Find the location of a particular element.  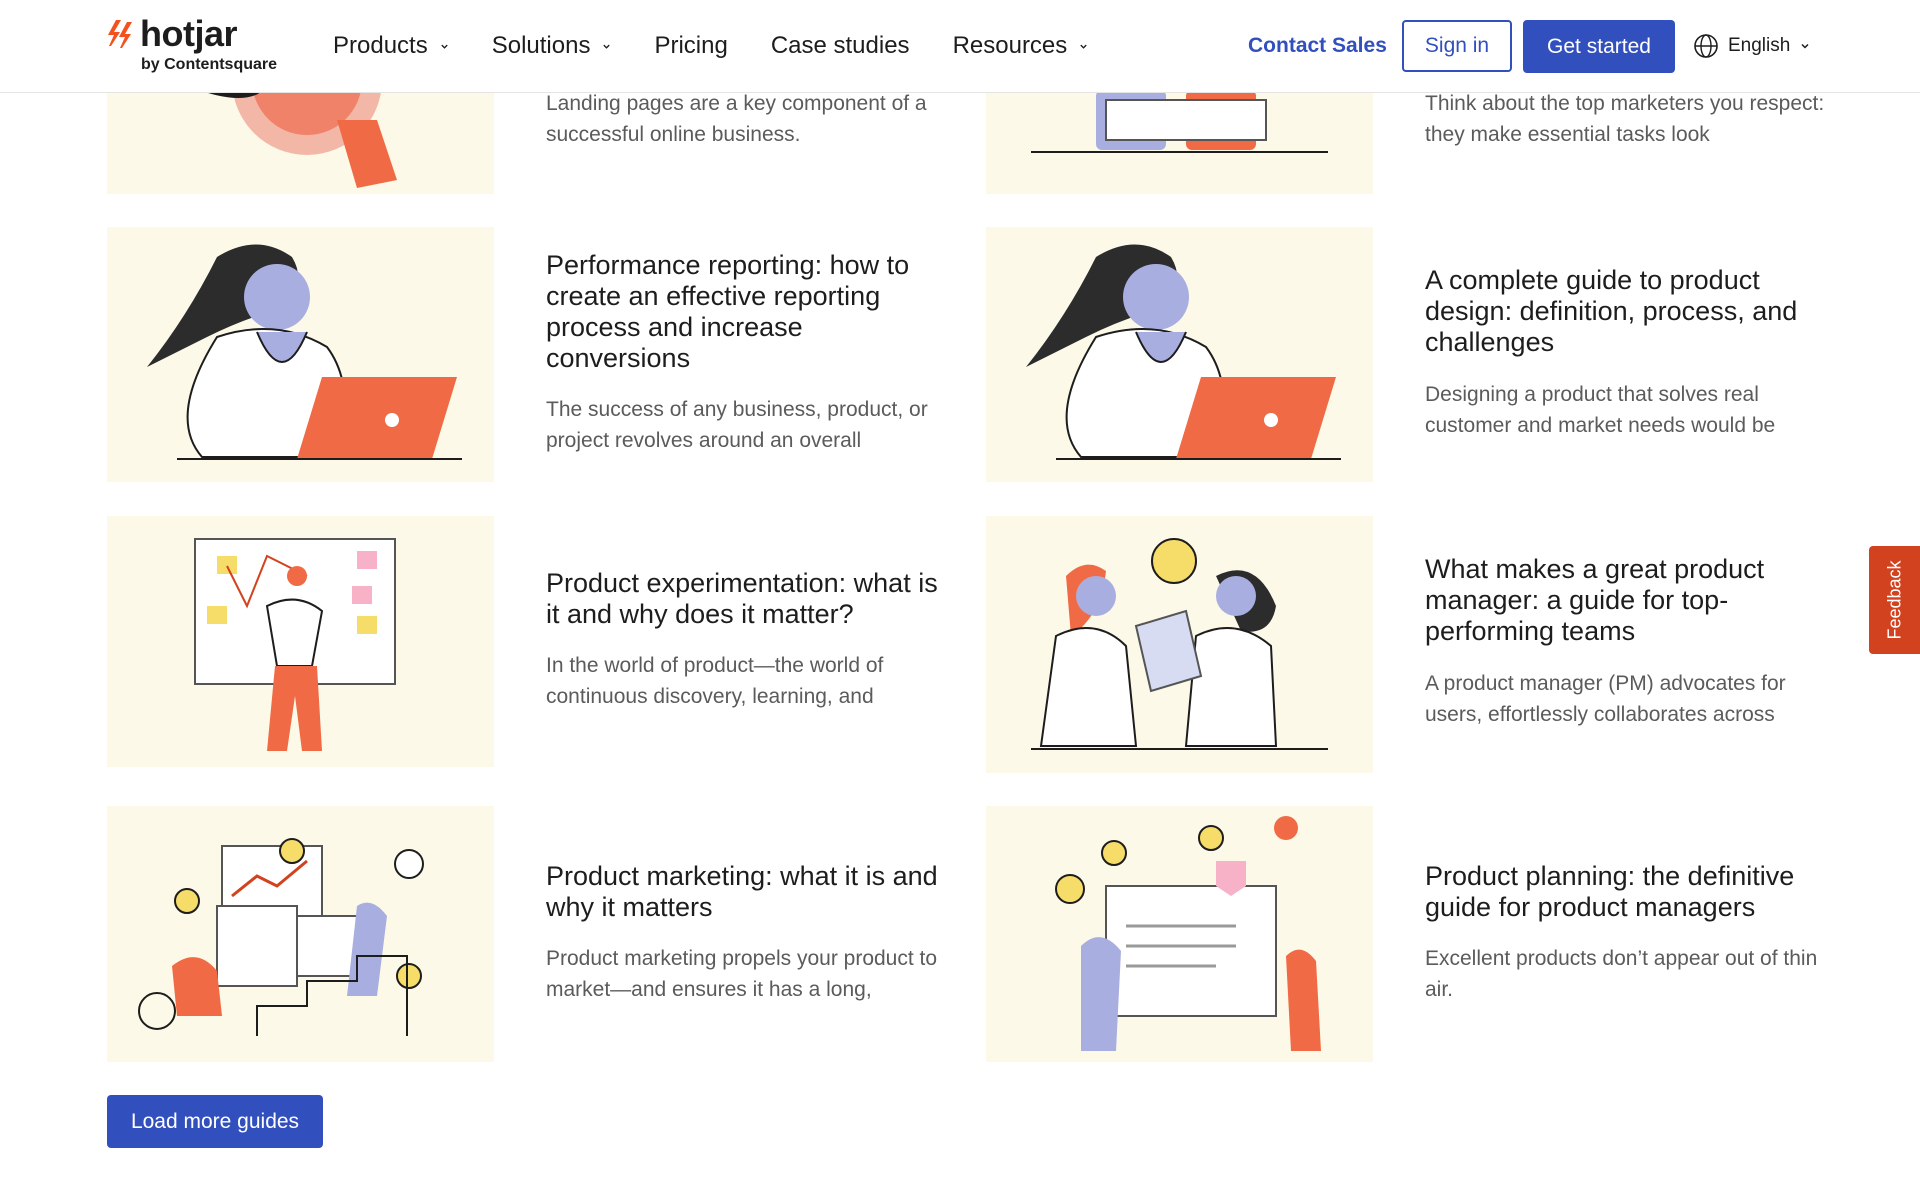

hotjar-logo: hotjar by Contentsquare is located at coordinates (197, 46).